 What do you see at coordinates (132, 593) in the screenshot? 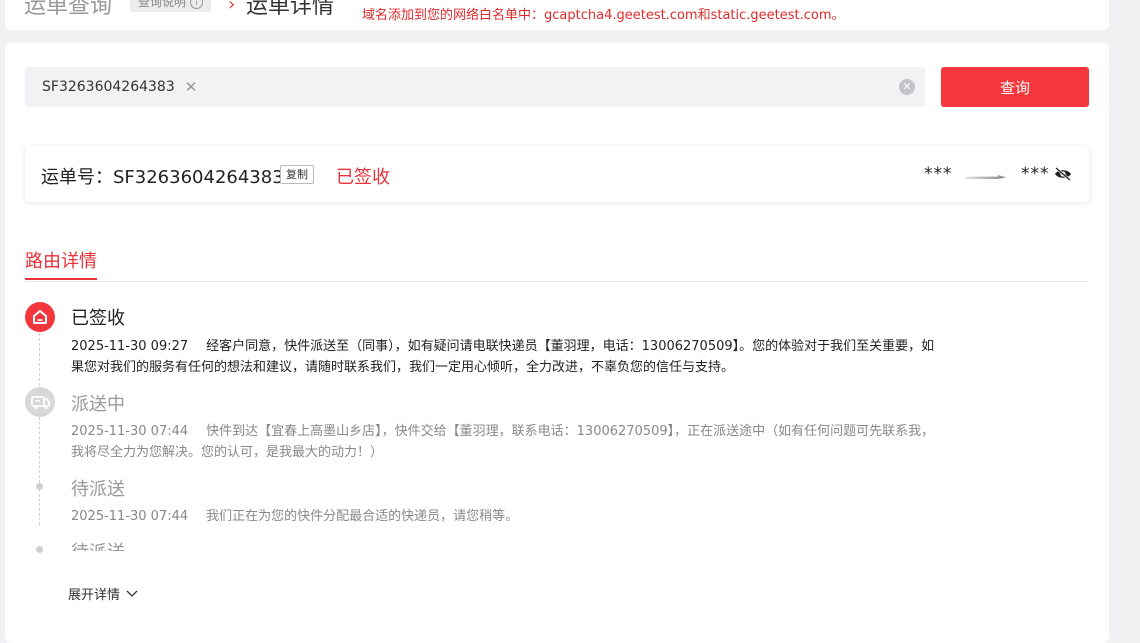
I see `chevron-down-icon` at bounding box center [132, 593].